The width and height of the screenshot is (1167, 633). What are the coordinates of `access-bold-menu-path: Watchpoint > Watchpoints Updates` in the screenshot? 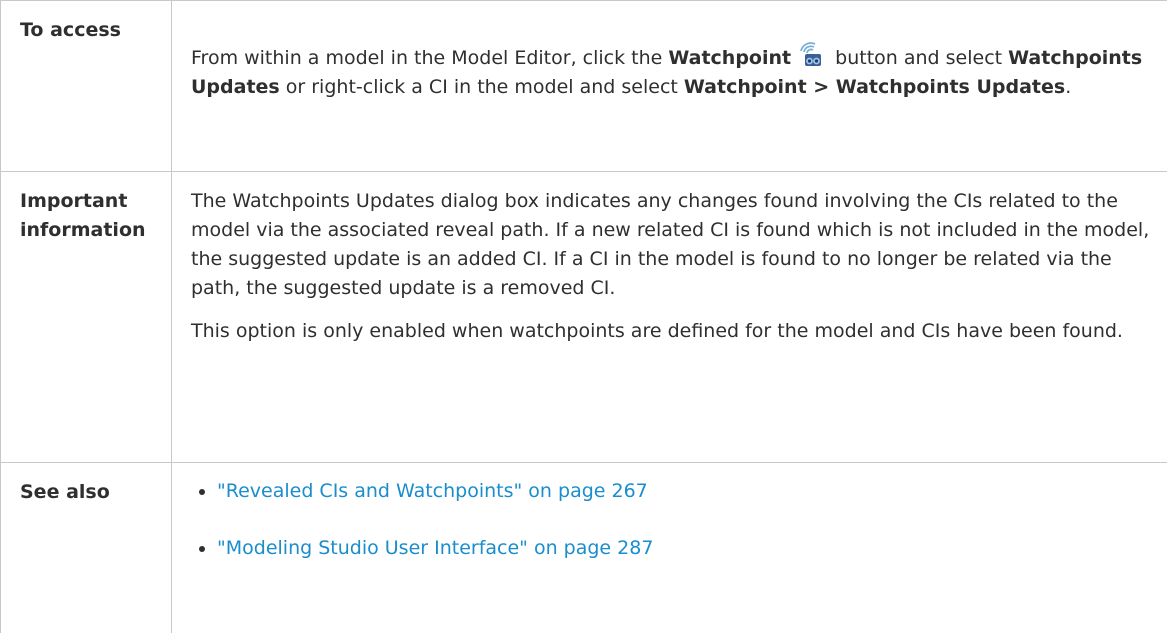 It's located at (874, 87).